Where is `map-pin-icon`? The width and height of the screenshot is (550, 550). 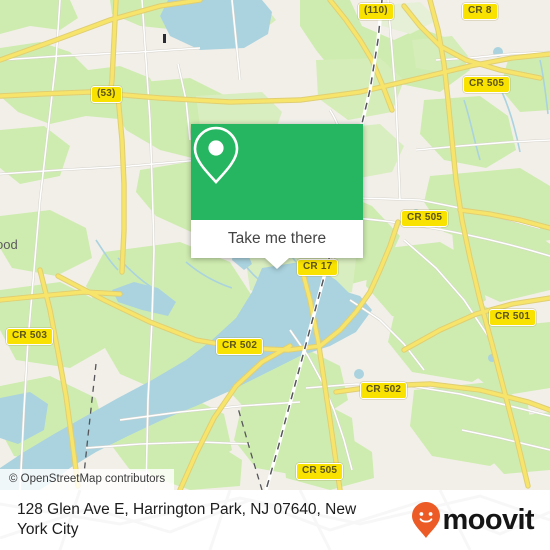
map-pin-icon is located at coordinates (216, 155).